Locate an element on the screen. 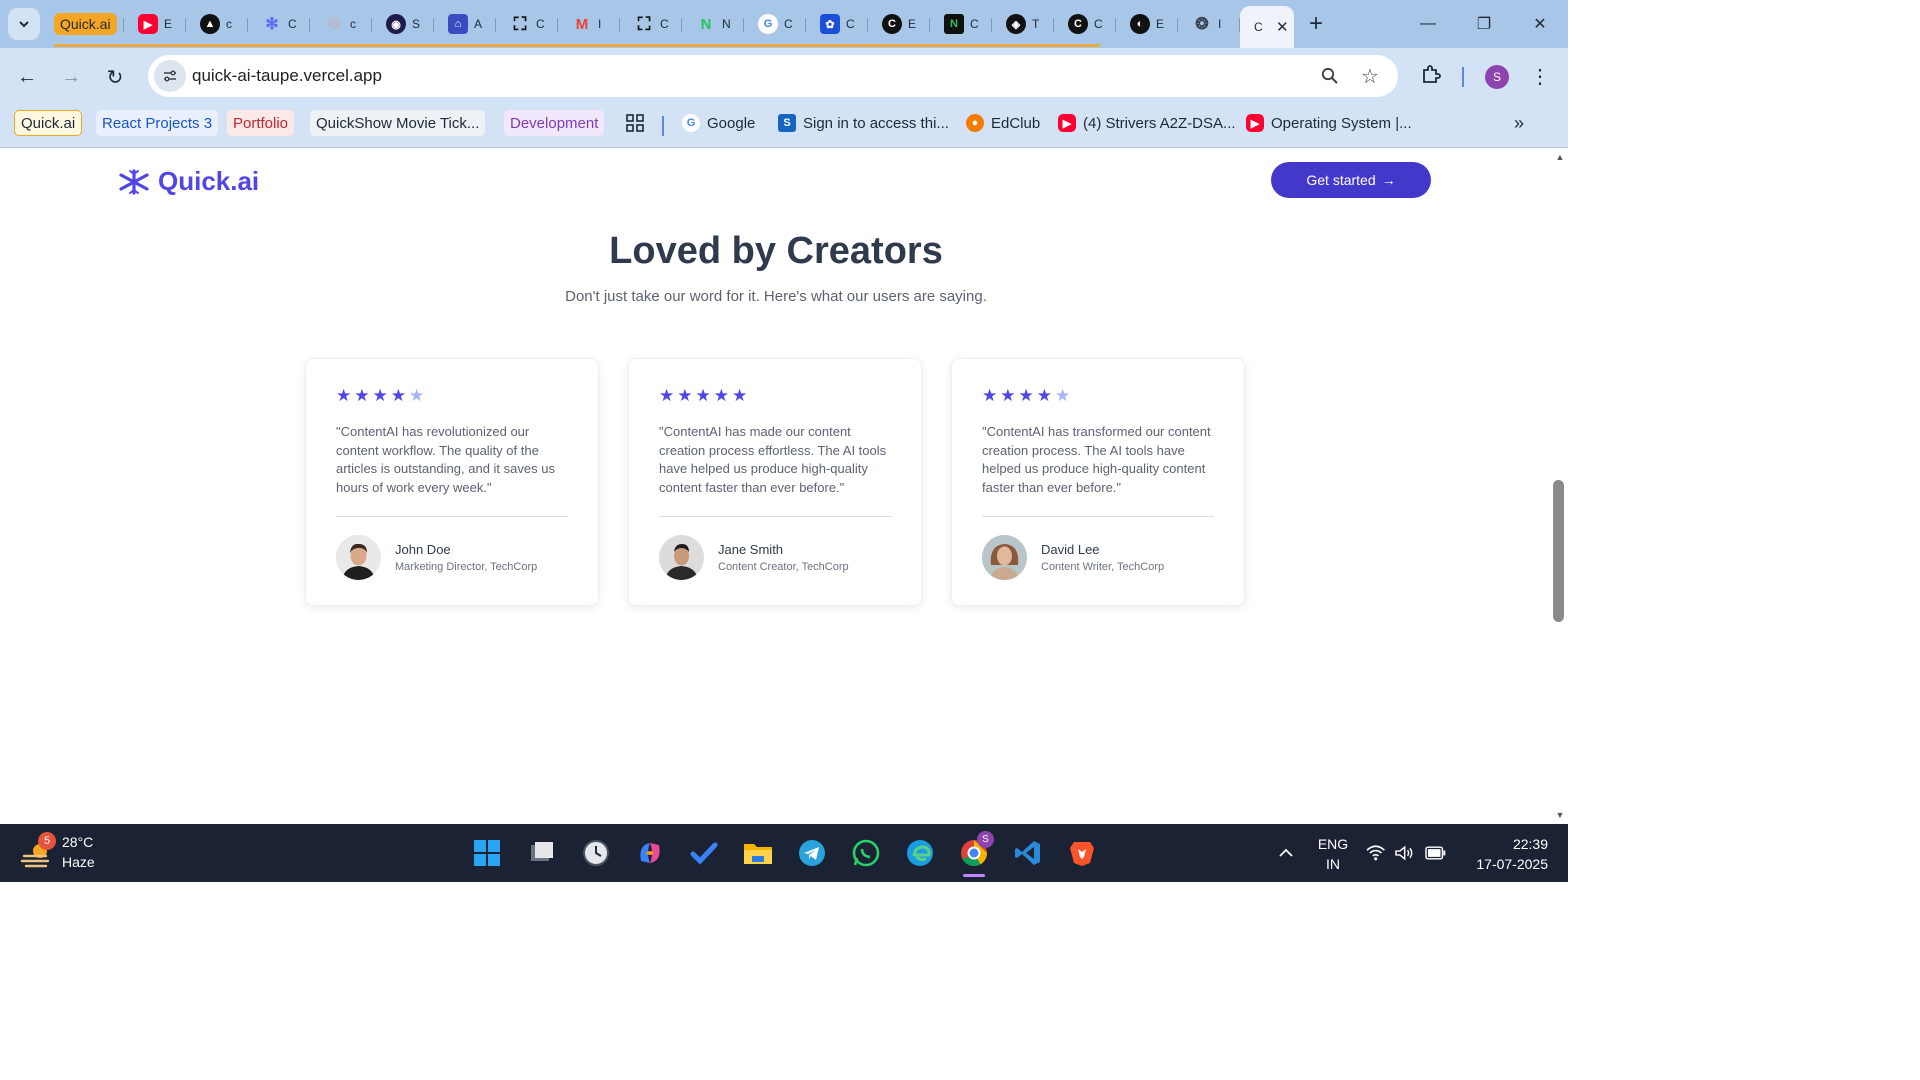 Image resolution: width=1920 pixels, height=1080 pixels. restore-button: ❐ is located at coordinates (1484, 24).